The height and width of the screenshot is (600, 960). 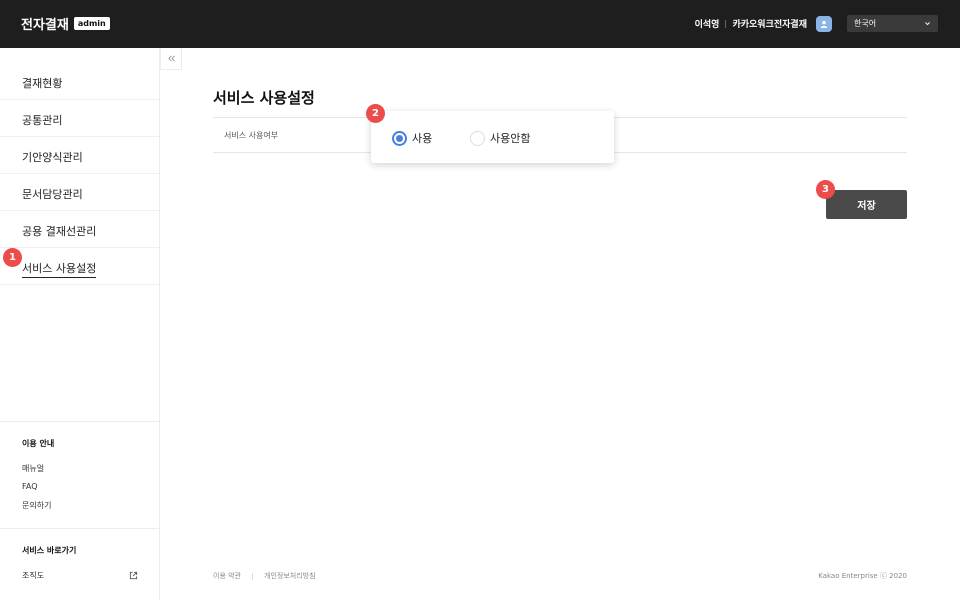 What do you see at coordinates (227, 576) in the screenshot?
I see `terms-link: 이용 약관` at bounding box center [227, 576].